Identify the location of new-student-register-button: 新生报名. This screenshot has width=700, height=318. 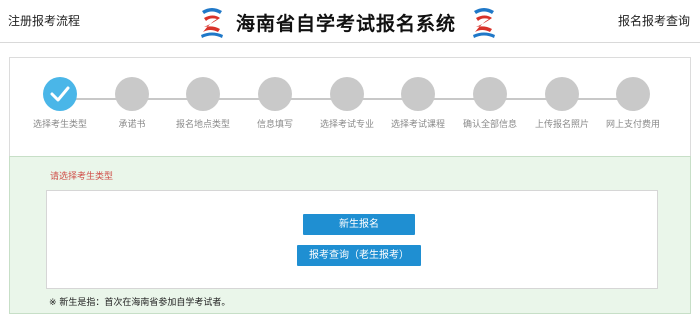
(359, 224).